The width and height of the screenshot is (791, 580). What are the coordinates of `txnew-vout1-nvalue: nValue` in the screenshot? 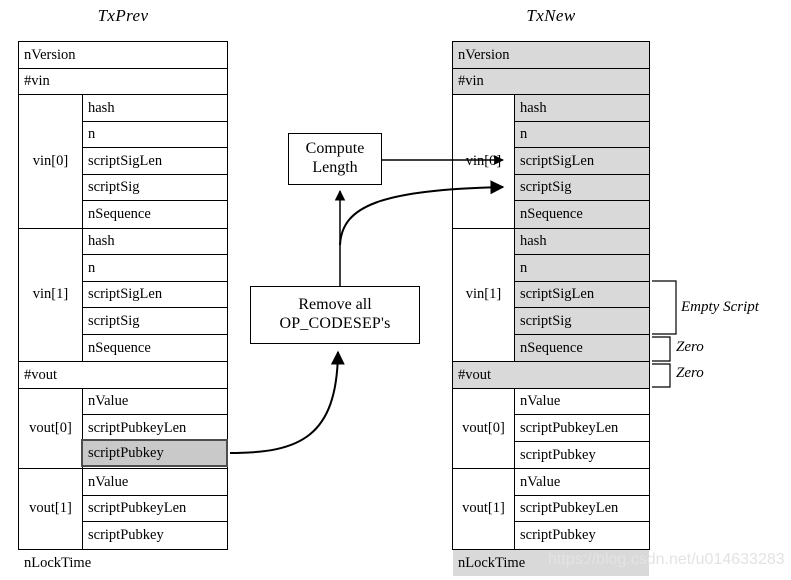 It's located at (582, 482).